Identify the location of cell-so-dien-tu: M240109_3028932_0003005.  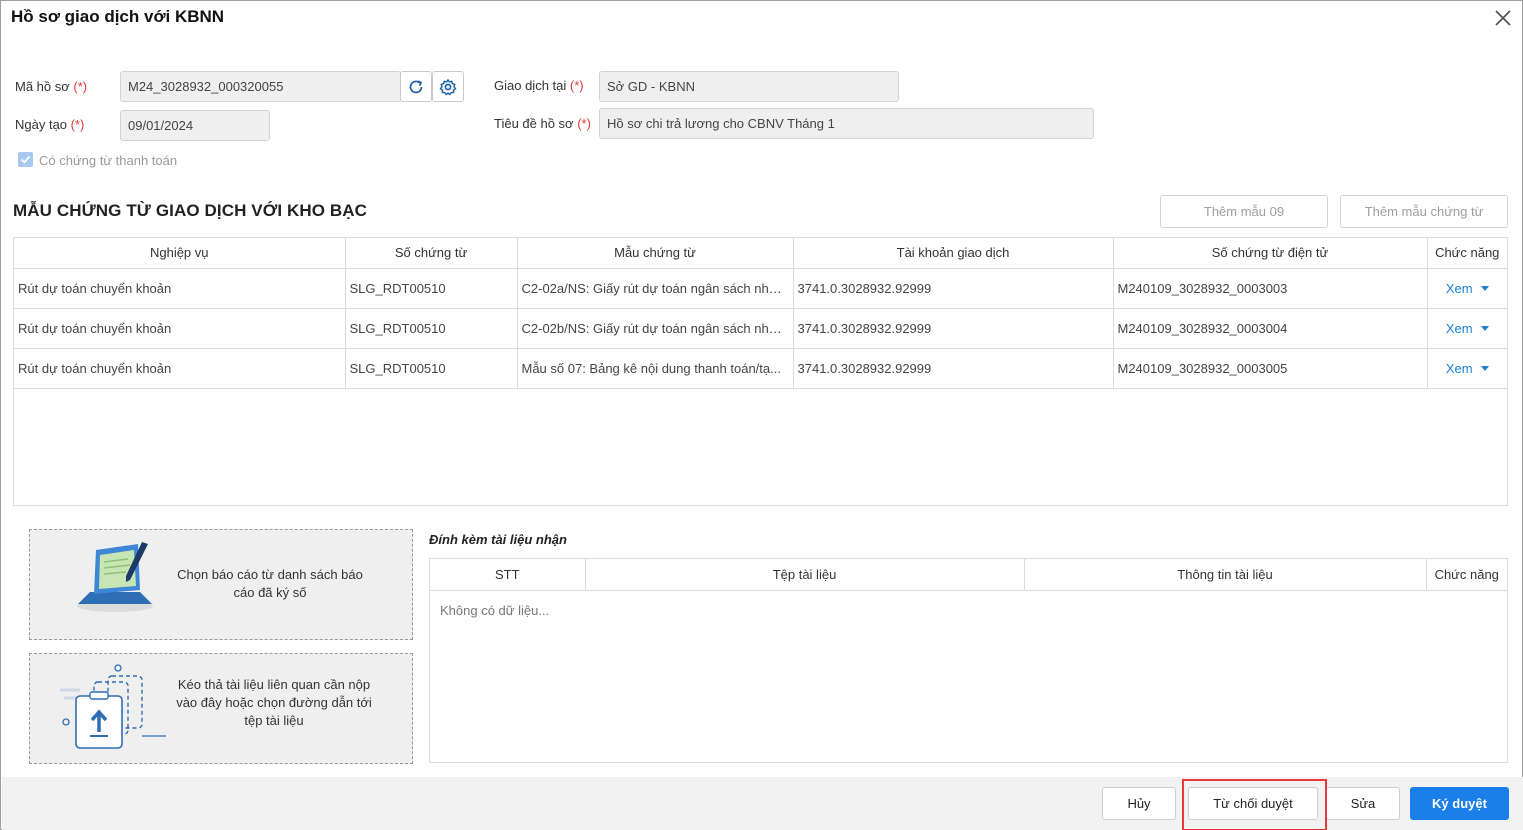
(1270, 368).